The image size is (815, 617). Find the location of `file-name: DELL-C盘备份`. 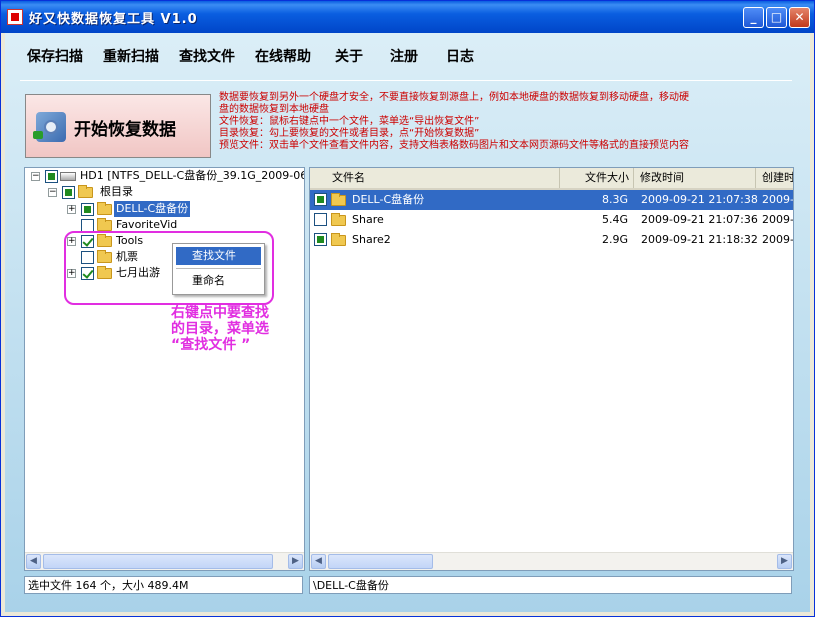

file-name: DELL-C盘备份 is located at coordinates (388, 199).